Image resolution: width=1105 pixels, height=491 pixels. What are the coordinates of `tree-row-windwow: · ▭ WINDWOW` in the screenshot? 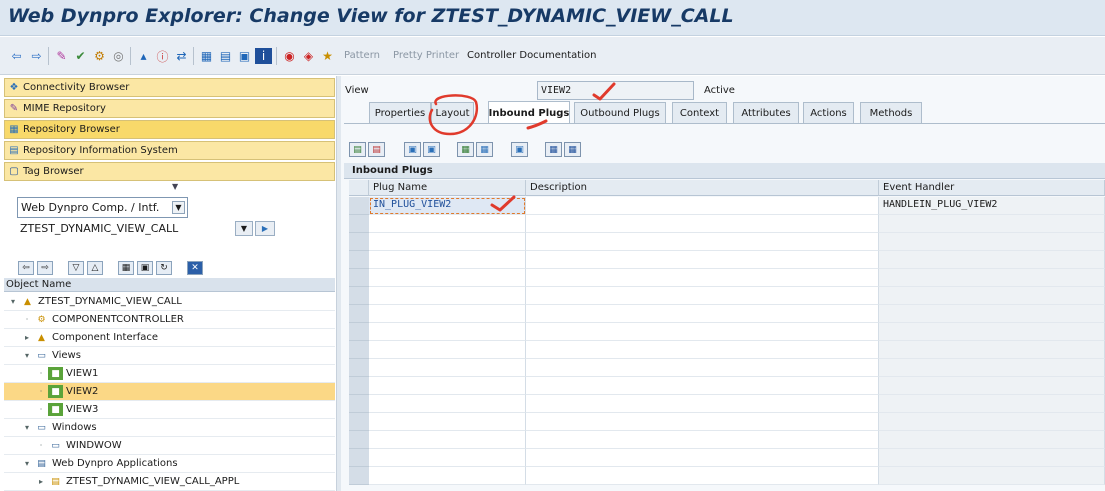 It's located at (169, 446).